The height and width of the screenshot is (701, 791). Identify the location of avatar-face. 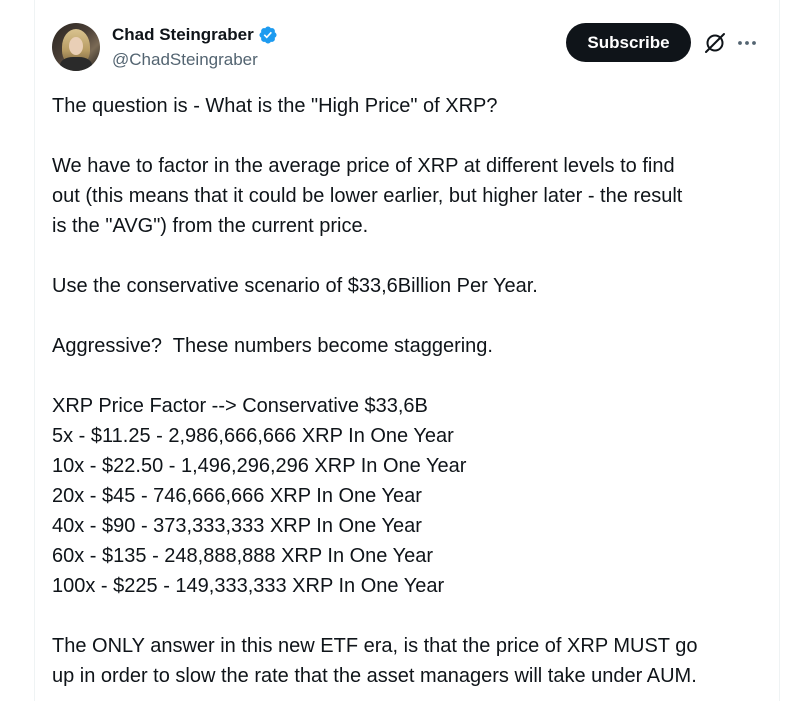
(76, 46).